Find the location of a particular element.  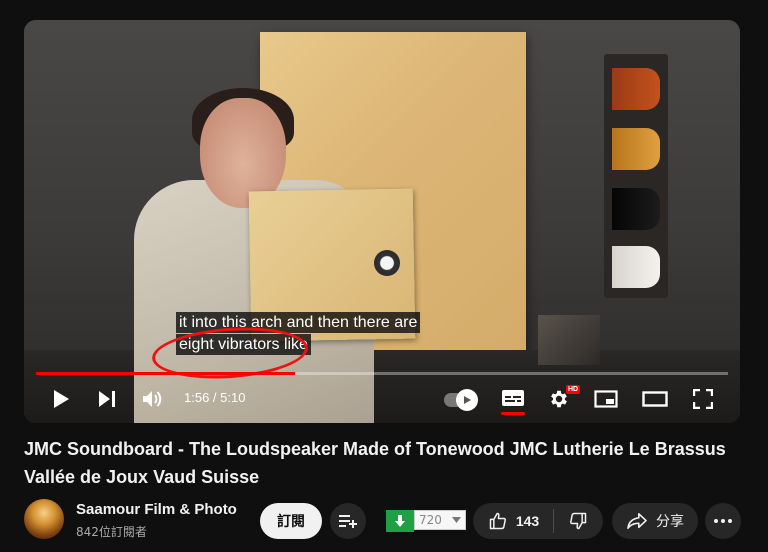

download-button is located at coordinates (400, 521).